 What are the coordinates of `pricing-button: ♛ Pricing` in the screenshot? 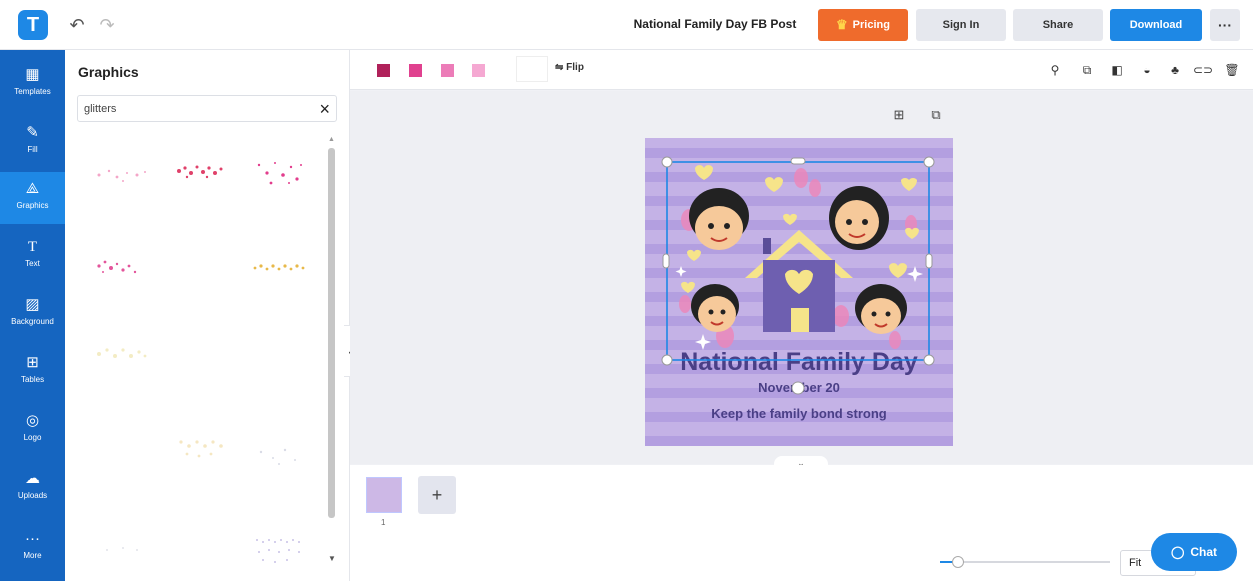 It's located at (863, 25).